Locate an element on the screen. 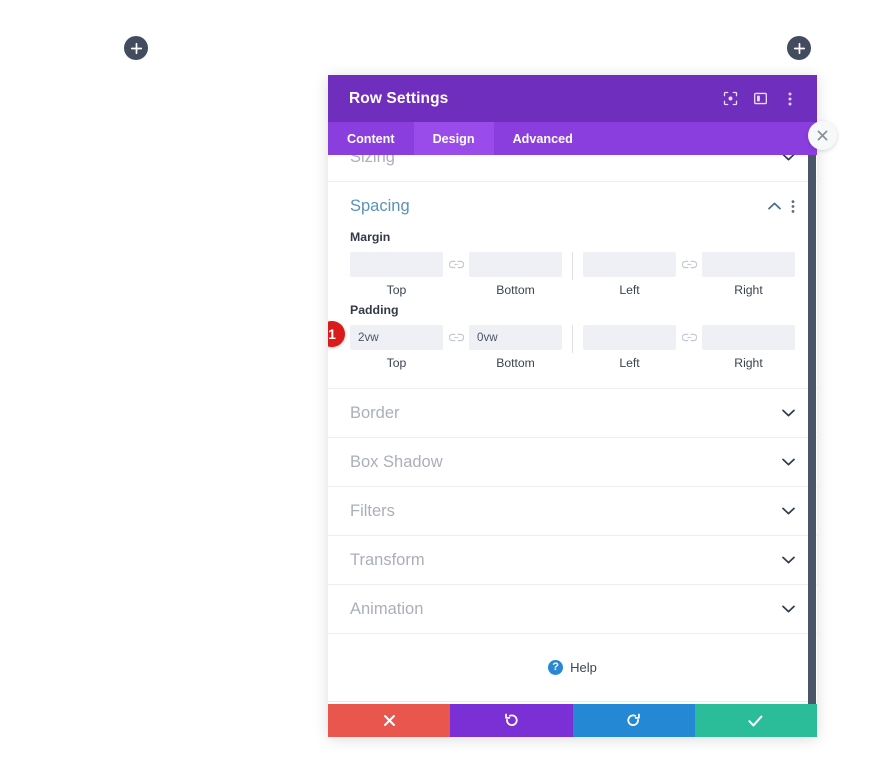  padding-right-label: Right is located at coordinates (748, 363).